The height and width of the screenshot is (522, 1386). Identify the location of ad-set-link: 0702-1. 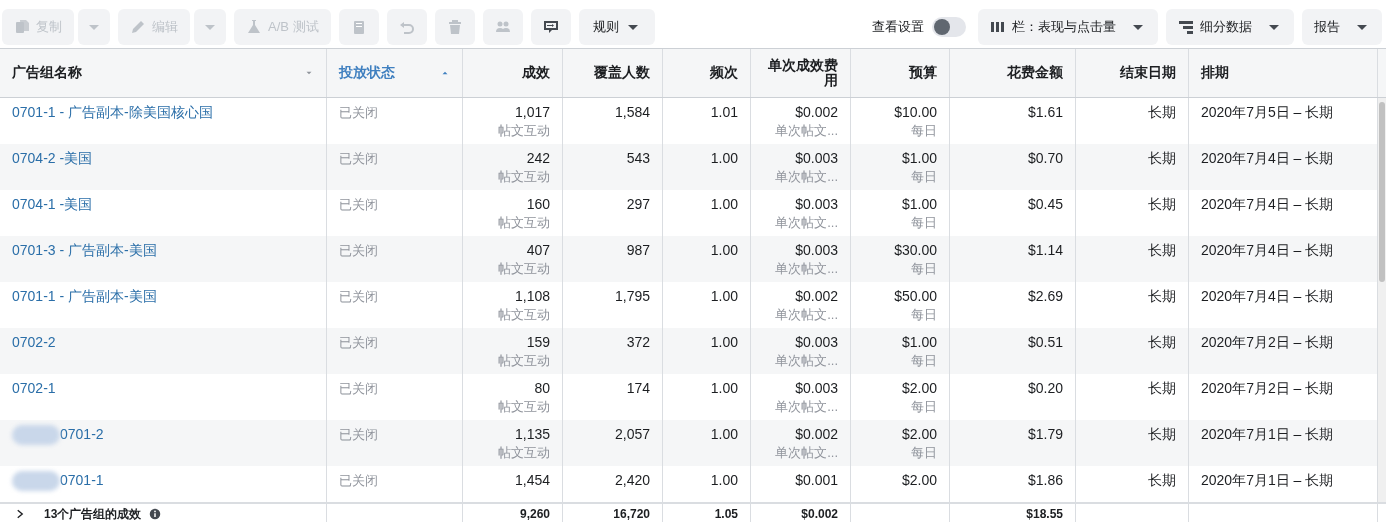
(34, 388).